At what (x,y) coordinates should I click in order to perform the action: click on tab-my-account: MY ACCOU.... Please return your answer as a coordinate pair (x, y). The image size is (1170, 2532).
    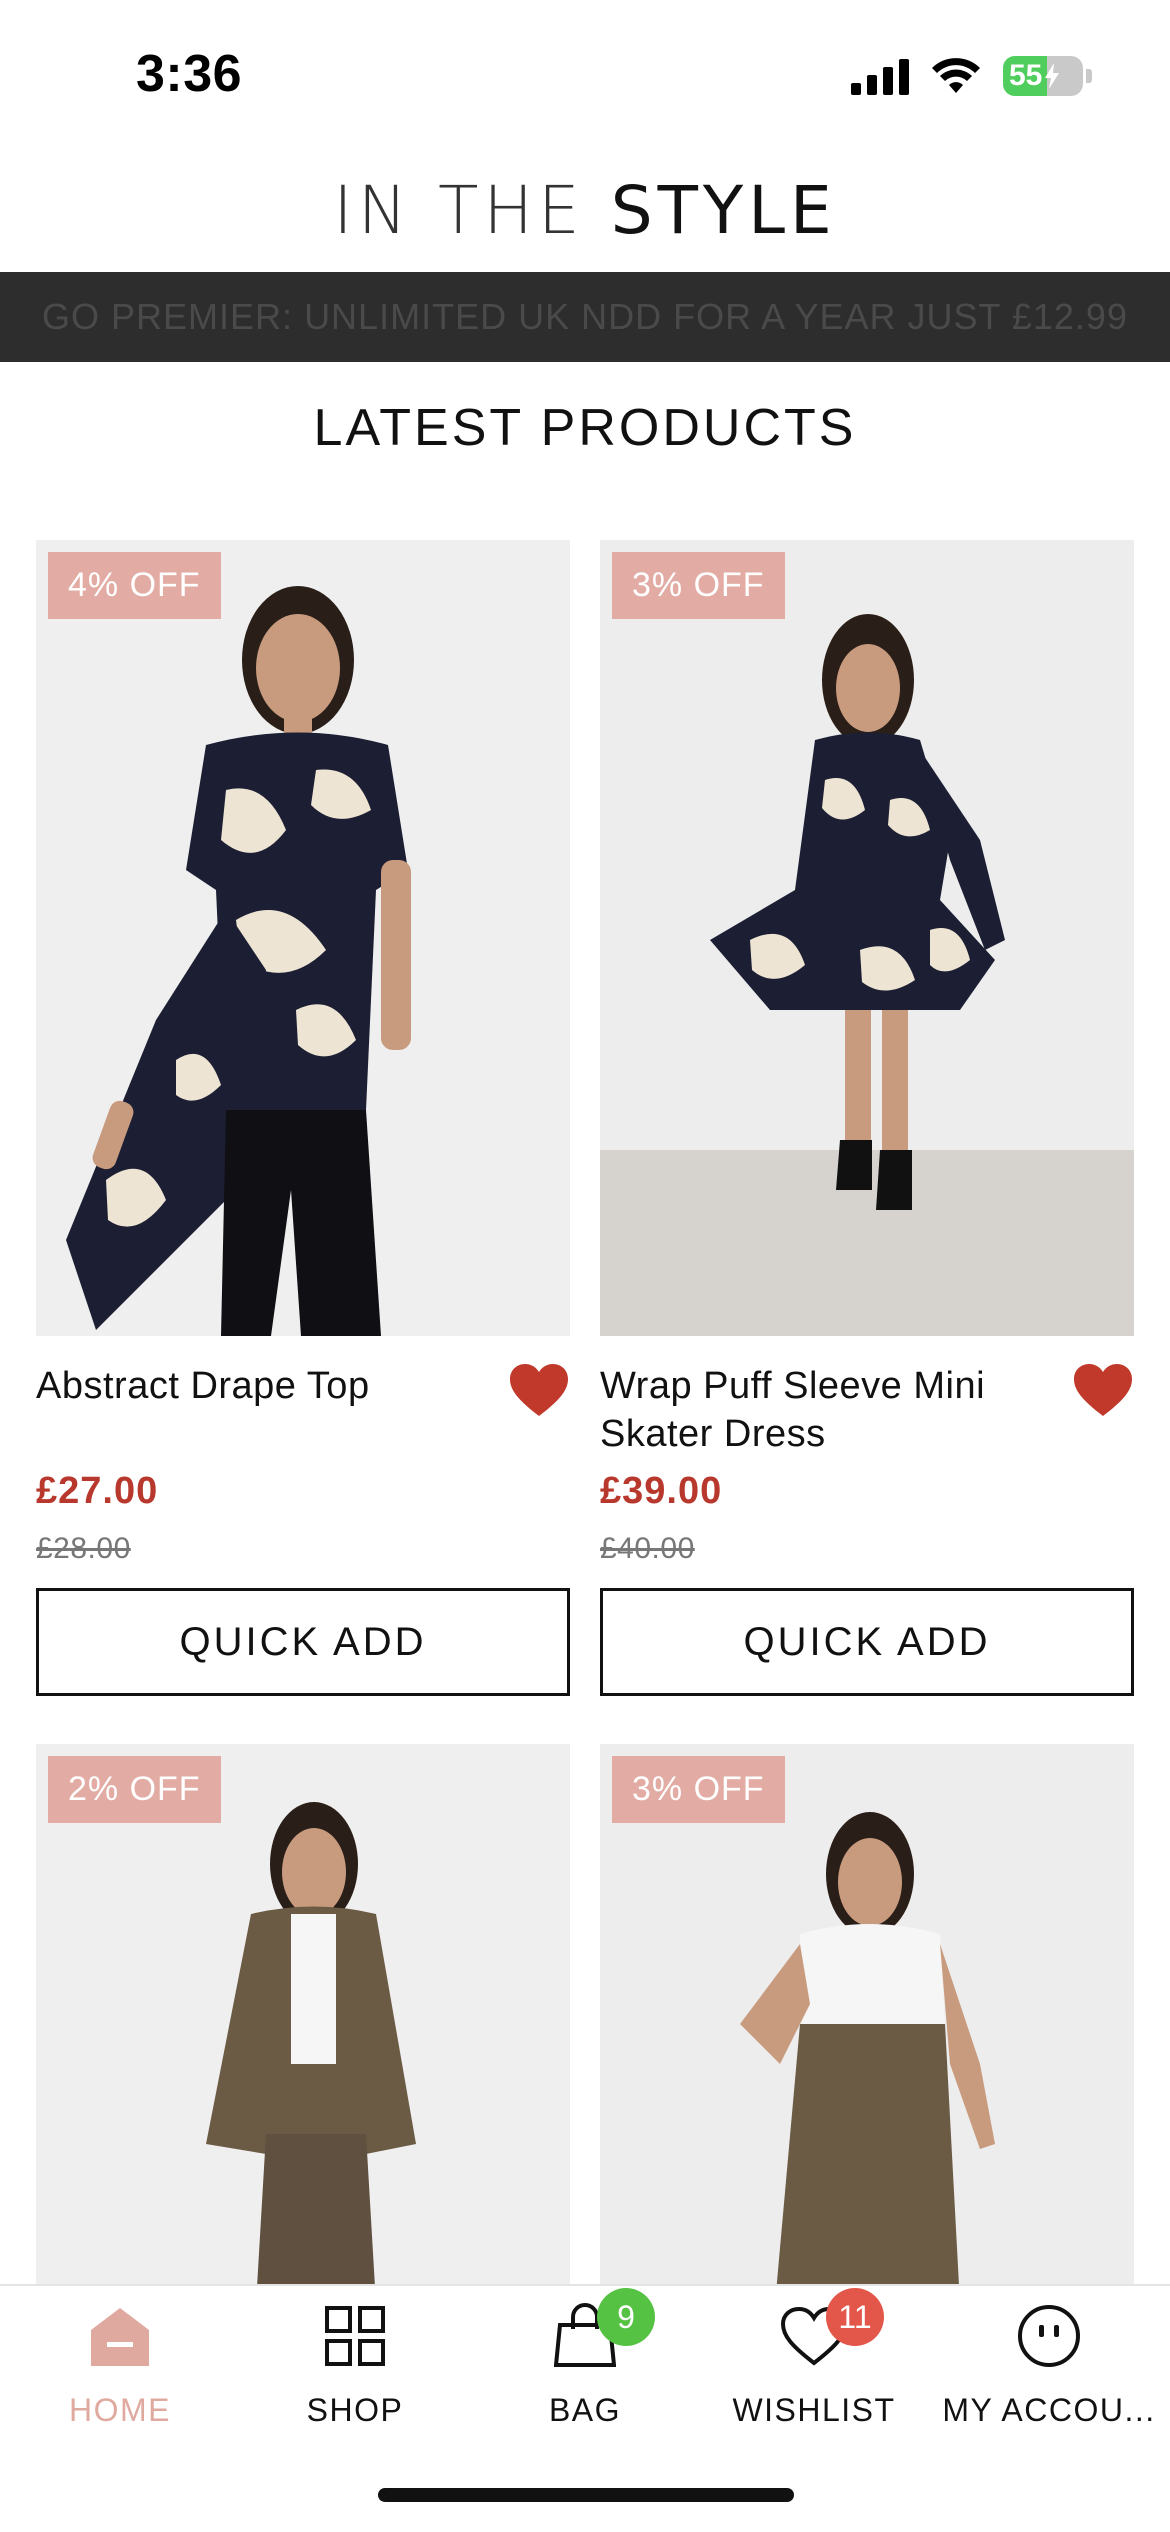
    Looking at the image, I should click on (1049, 2362).